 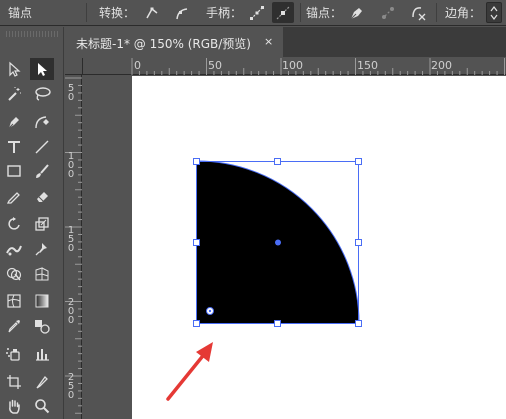 I want to click on rotate-icon, so click(x=14, y=223).